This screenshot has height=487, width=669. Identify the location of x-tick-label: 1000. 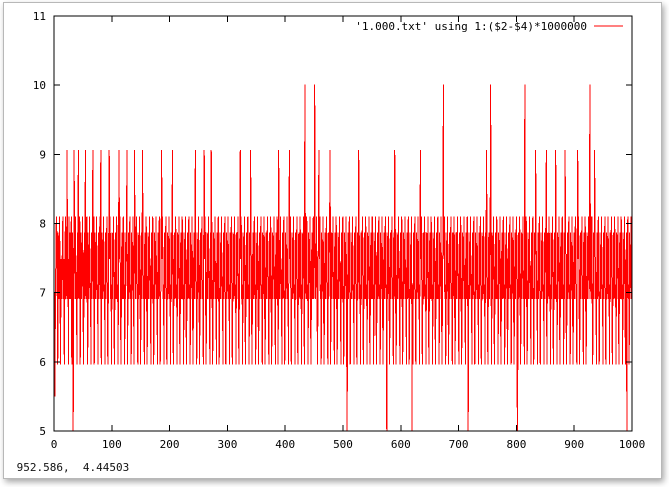
(632, 444).